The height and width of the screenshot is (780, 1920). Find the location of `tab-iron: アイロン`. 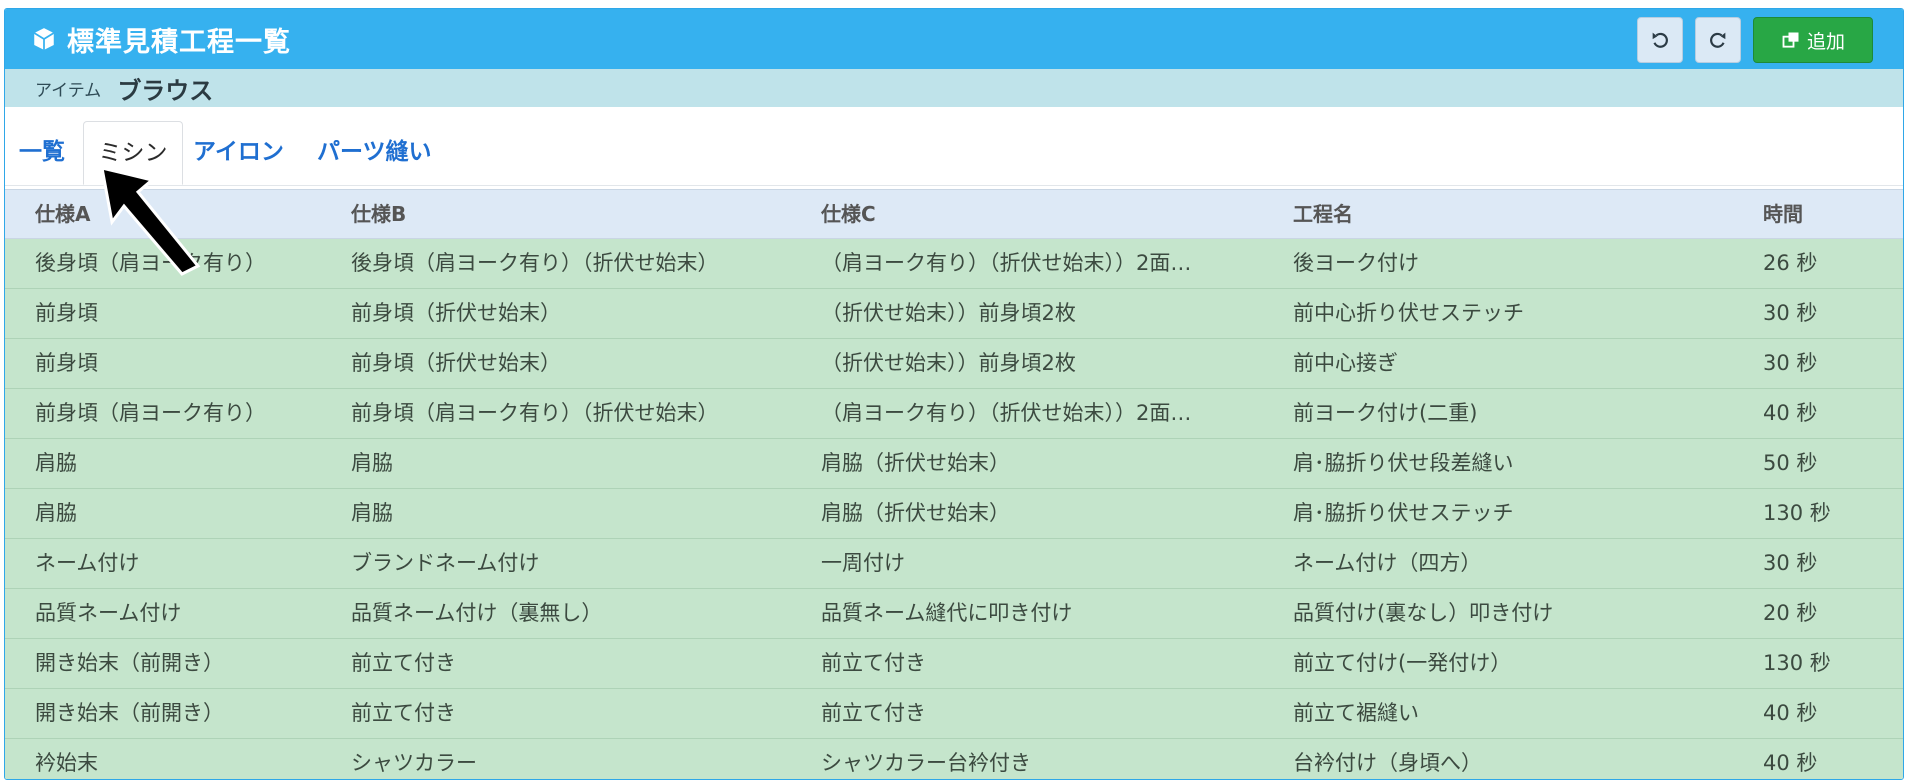

tab-iron: アイロン is located at coordinates (238, 152).